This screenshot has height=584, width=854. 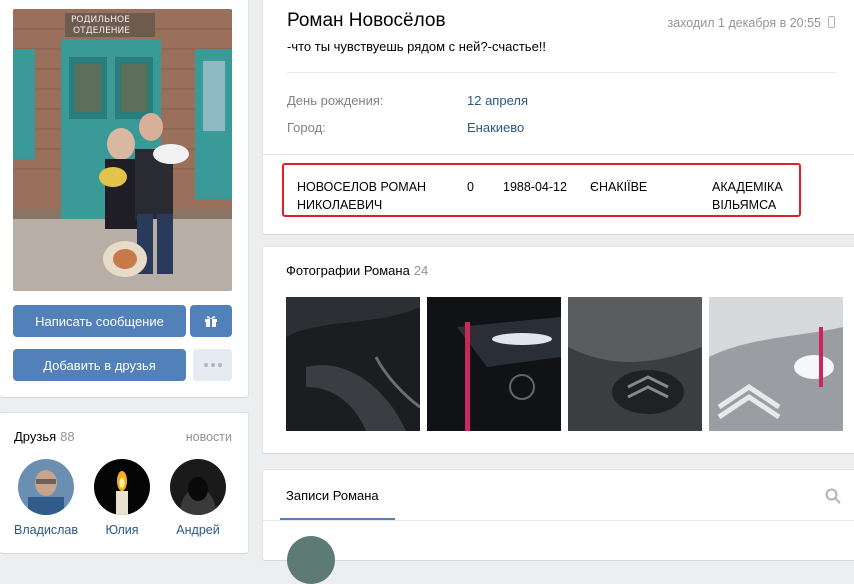 I want to click on friend-name: Юлия, so click(x=122, y=530).